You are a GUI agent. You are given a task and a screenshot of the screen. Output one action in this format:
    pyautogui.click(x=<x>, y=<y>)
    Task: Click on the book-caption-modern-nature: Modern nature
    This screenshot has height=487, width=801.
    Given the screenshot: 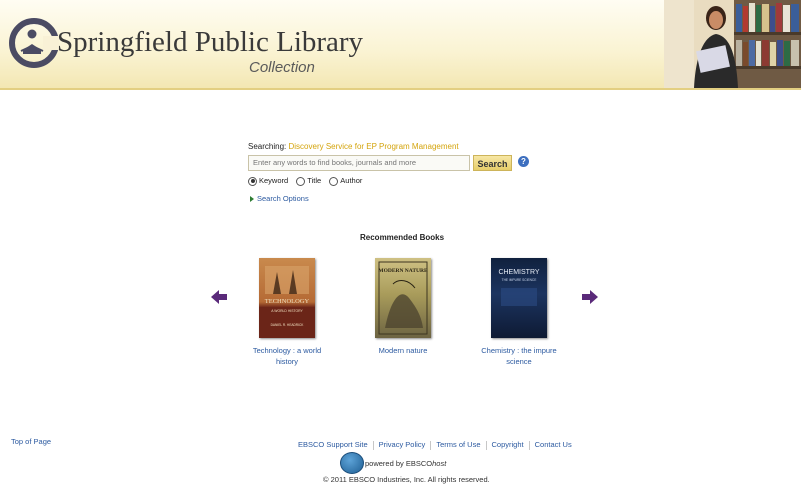 What is the action you would take?
    pyautogui.click(x=403, y=350)
    